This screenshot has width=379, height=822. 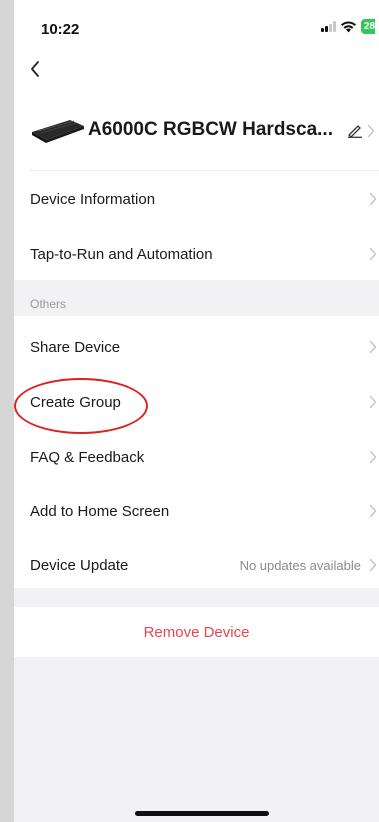 I want to click on device-update-item: Device Update No updates available, so click(x=196, y=565).